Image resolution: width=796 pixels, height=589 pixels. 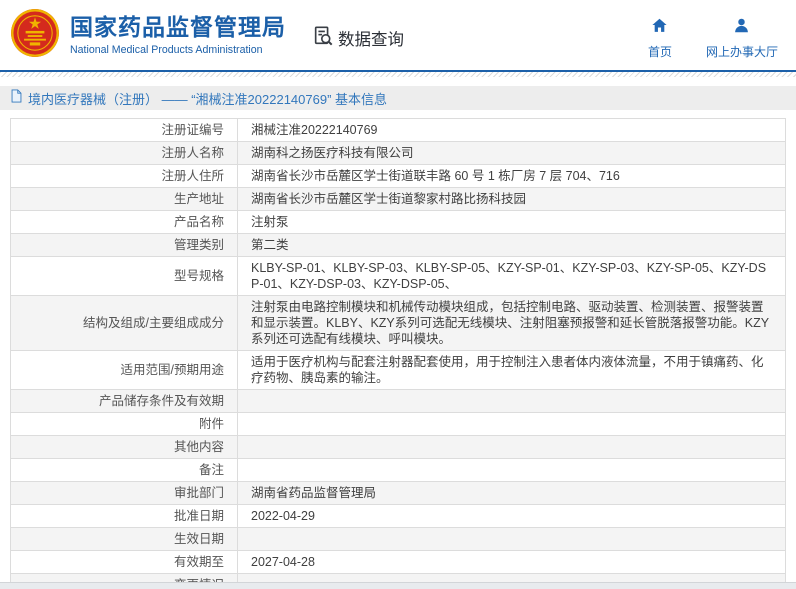 I want to click on field-value: 第二类, so click(x=511, y=245).